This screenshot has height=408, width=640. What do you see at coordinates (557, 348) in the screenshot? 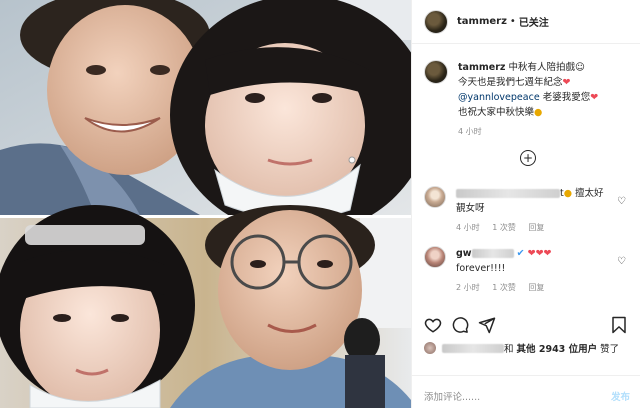
I see `likes-others-link: 其他 2943 位用户` at bounding box center [557, 348].